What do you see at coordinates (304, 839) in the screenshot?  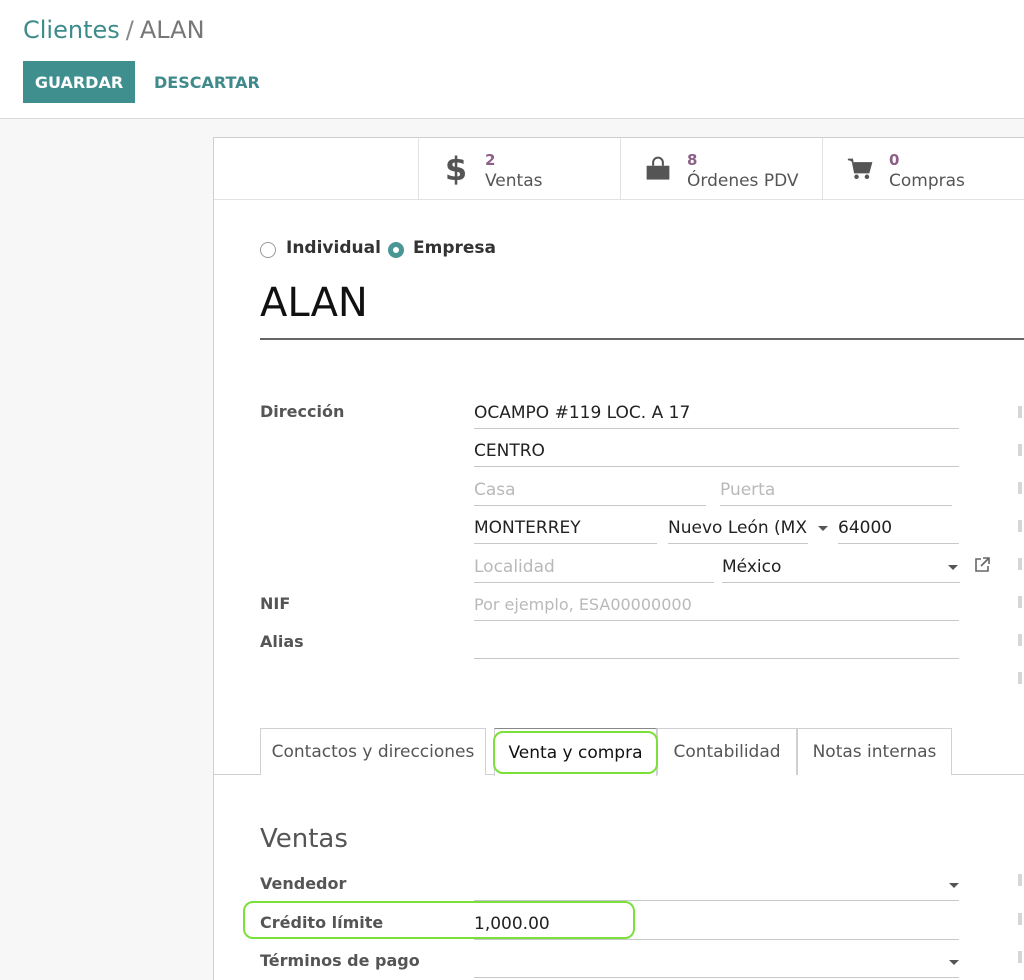 I see `section-title-ventas: Ventas` at bounding box center [304, 839].